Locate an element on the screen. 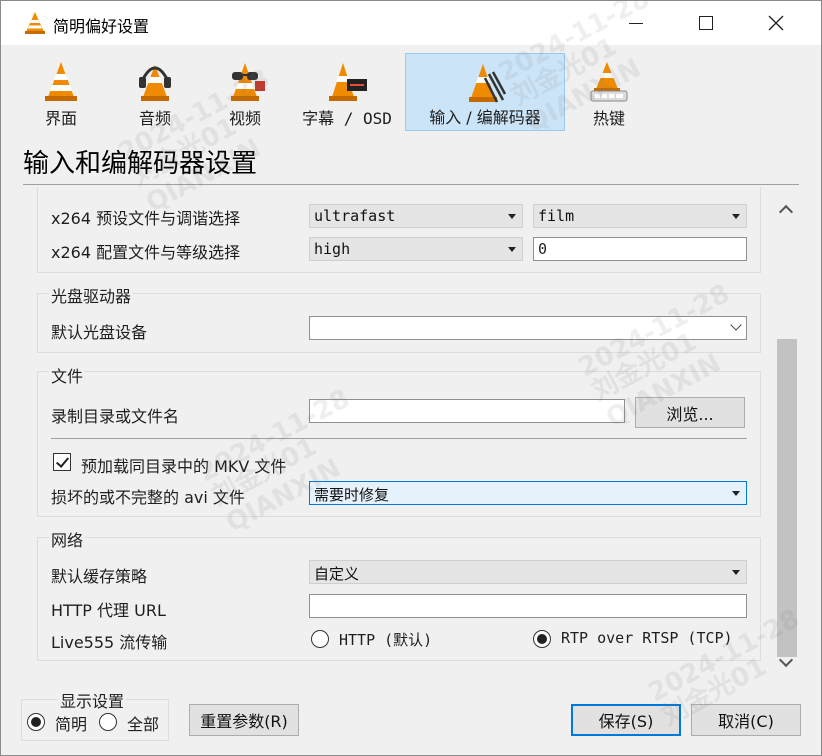 Image resolution: width=822 pixels, height=756 pixels. minimize-button is located at coordinates (636, 23).